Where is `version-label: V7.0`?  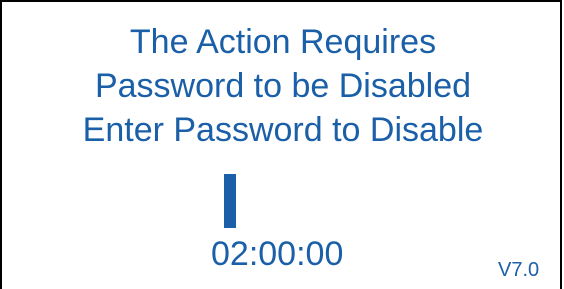 version-label: V7.0 is located at coordinates (519, 270).